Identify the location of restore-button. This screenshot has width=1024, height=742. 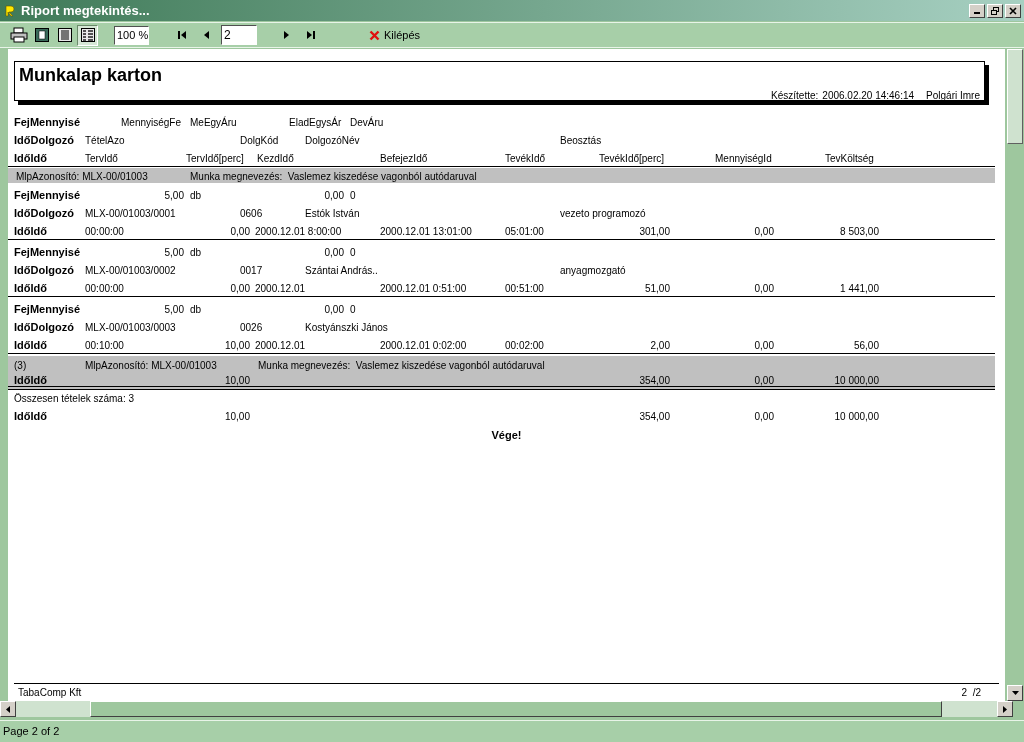
(995, 10).